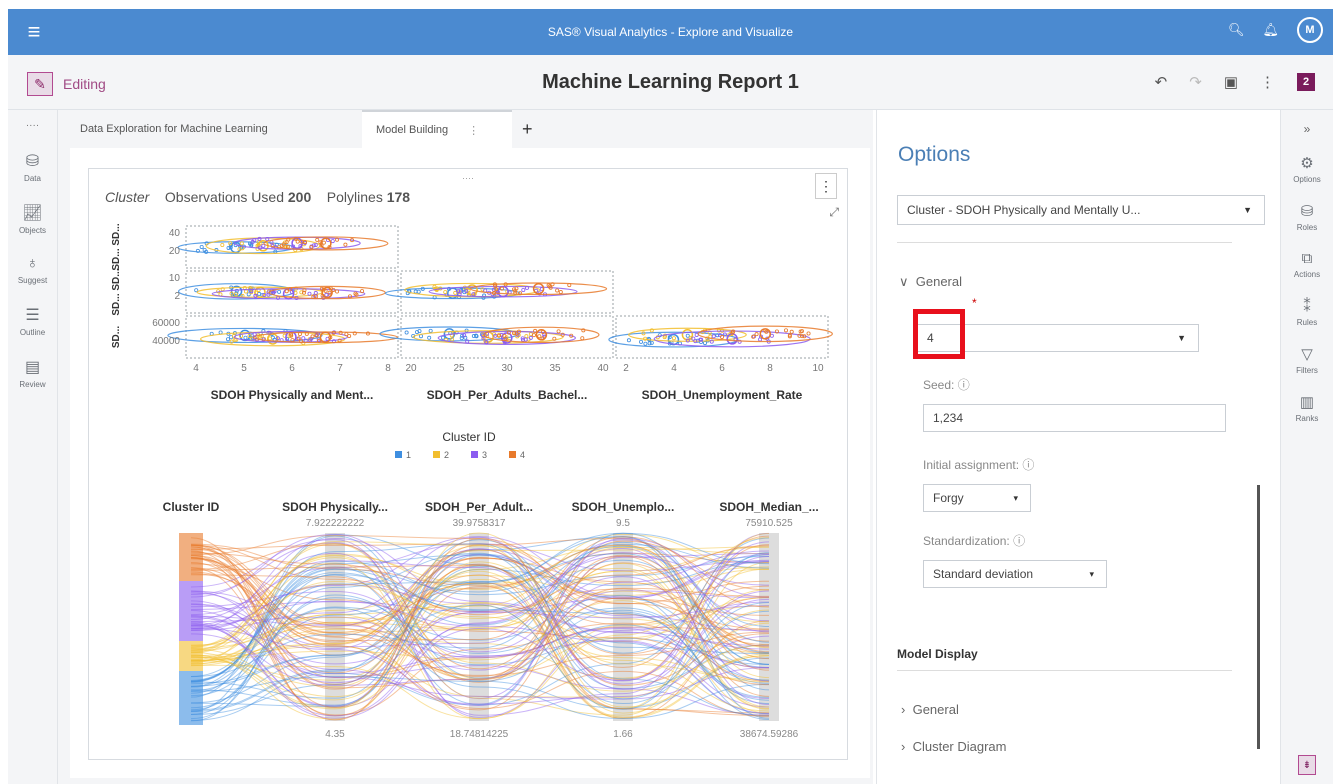 This screenshot has height=784, width=1340. Describe the element at coordinates (1247, 210) in the screenshot. I see `chevron-down-icon: ▼` at that location.